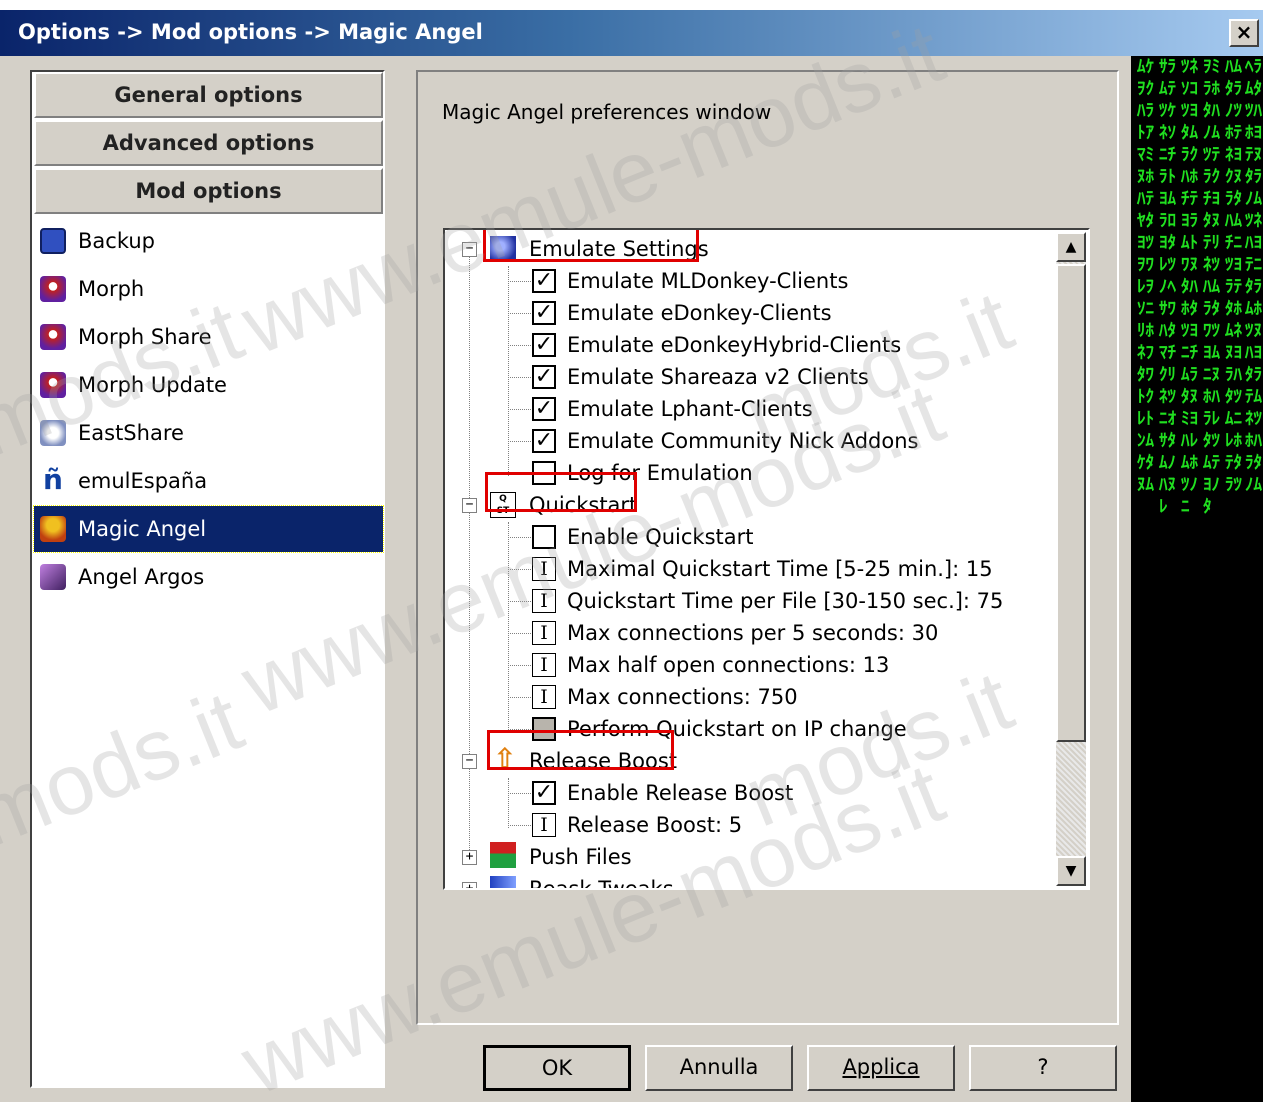 The height and width of the screenshot is (1102, 1263). Describe the element at coordinates (503, 882) in the screenshot. I see `reask-tweaks-icon` at that location.